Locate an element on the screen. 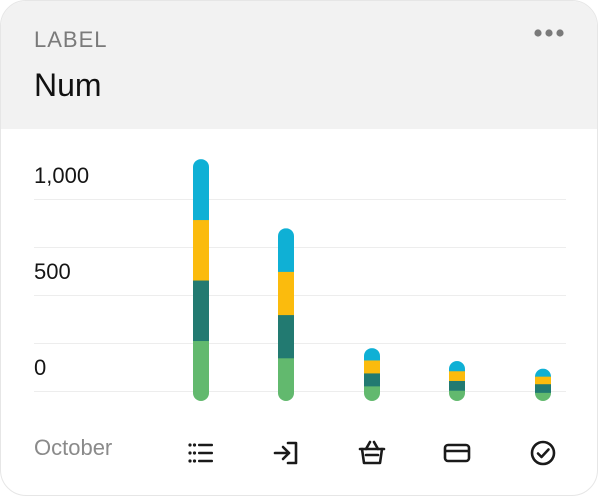 This screenshot has width=598, height=496. sign-in-button is located at coordinates (286, 453).